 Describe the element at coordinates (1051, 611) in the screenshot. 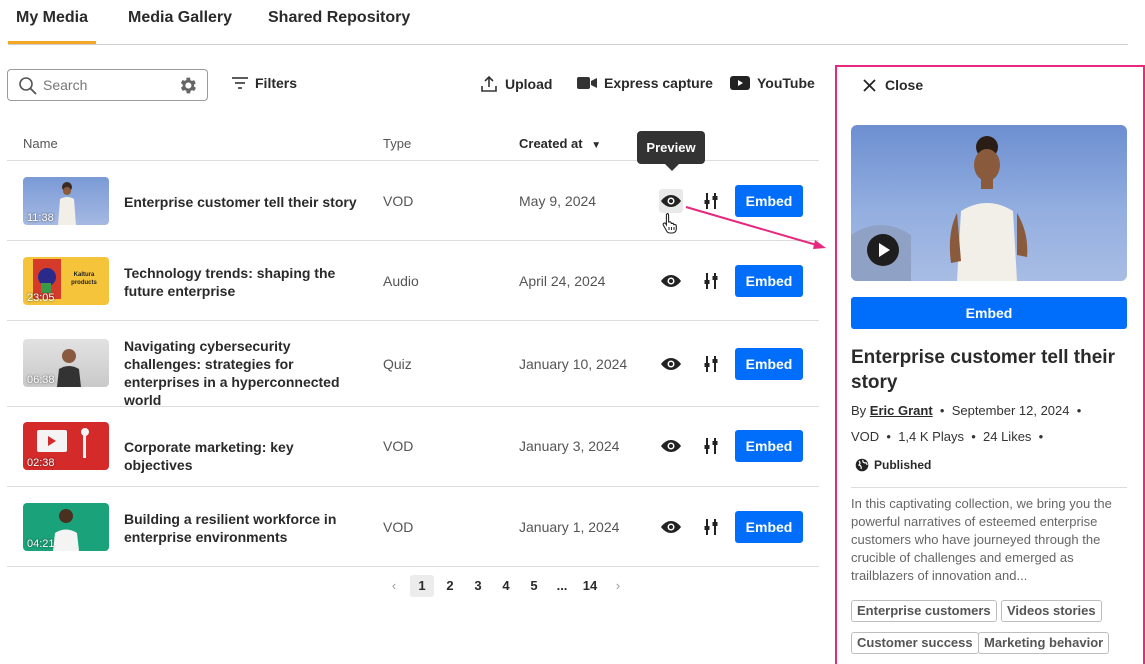

I see `tag-chip: Videos stories` at that location.